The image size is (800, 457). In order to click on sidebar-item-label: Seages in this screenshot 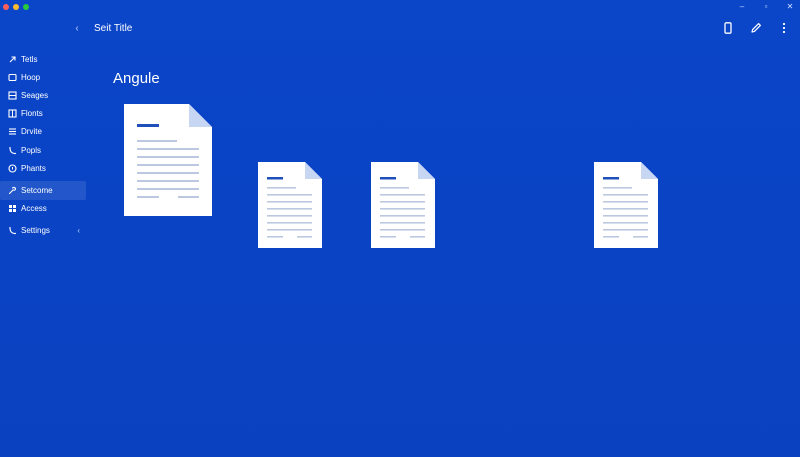, I will do `click(35, 95)`.